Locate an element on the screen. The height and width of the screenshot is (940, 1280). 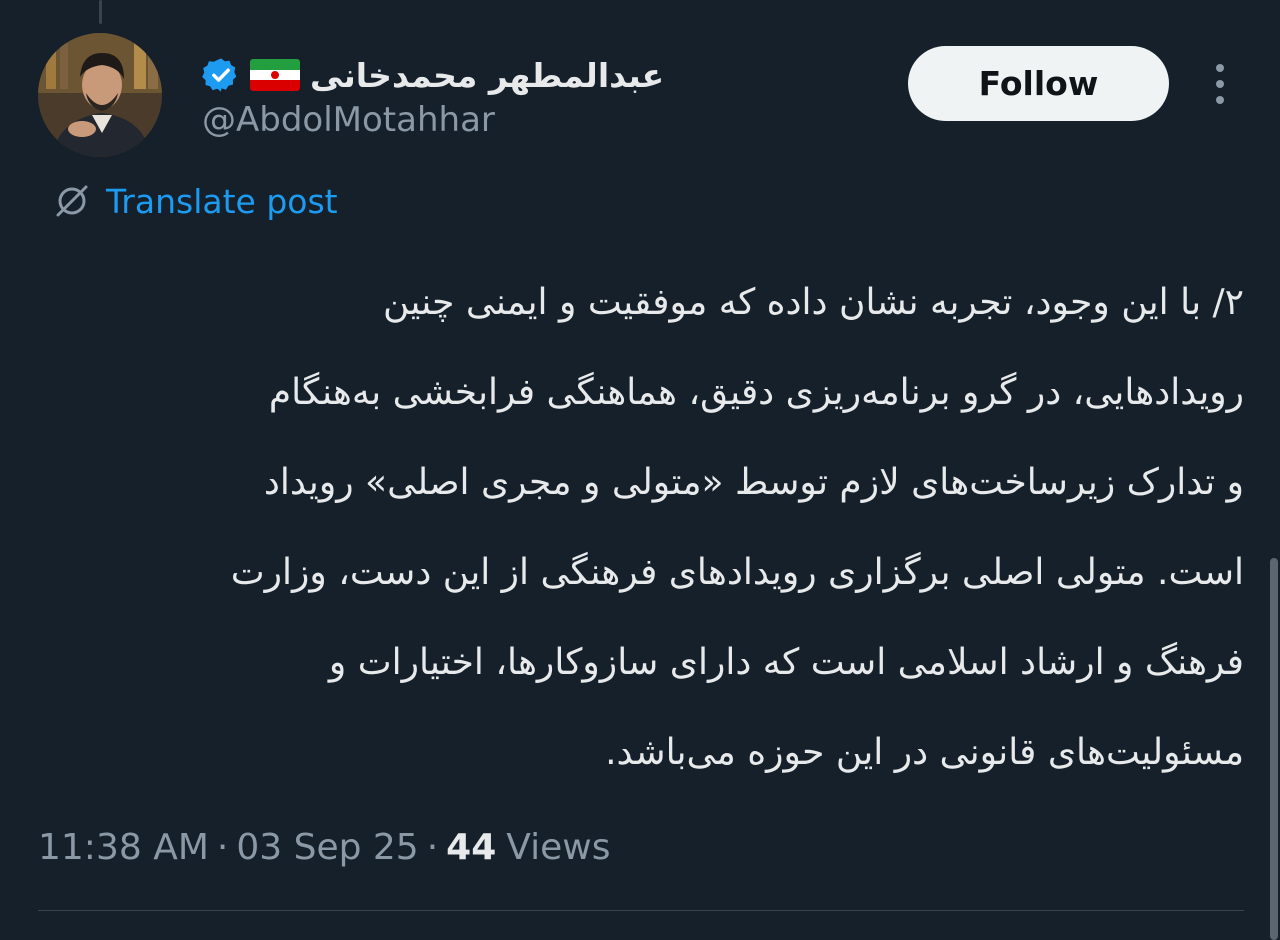
scrollbar-thumb is located at coordinates (1274, 749).